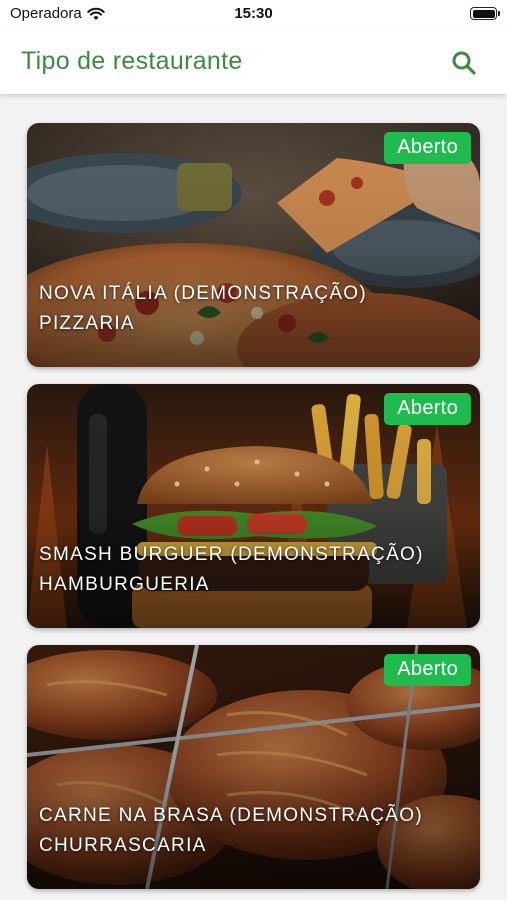  What do you see at coordinates (132, 61) in the screenshot?
I see `page-title: Tipo de restaurante` at bounding box center [132, 61].